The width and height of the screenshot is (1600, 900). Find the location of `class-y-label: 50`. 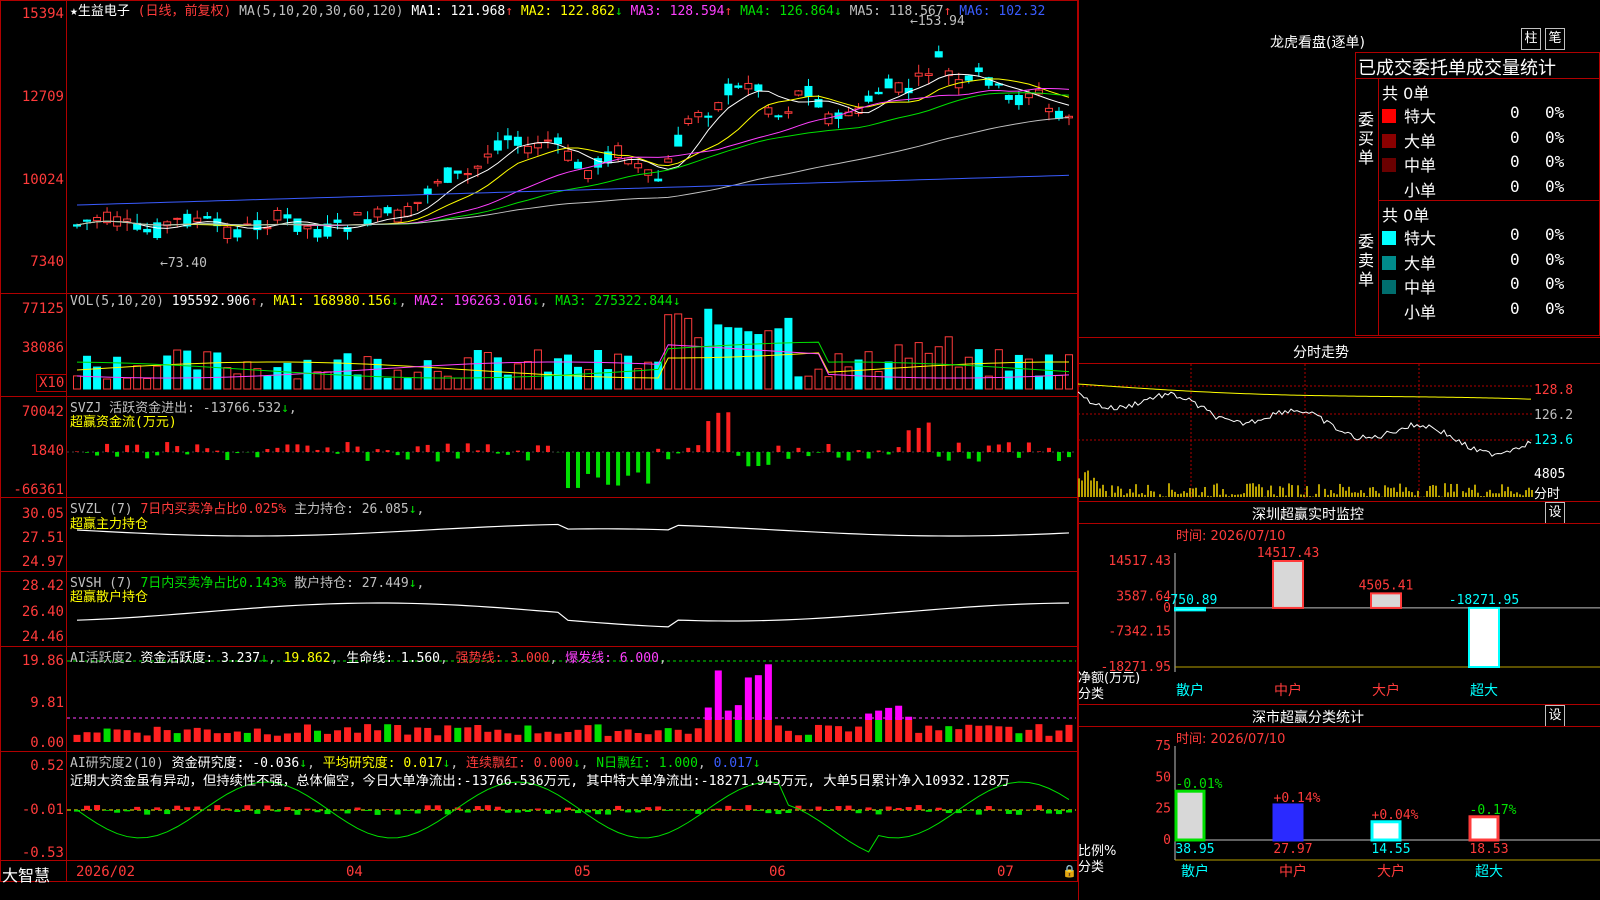

class-y-label: 50 is located at coordinates (1163, 777).